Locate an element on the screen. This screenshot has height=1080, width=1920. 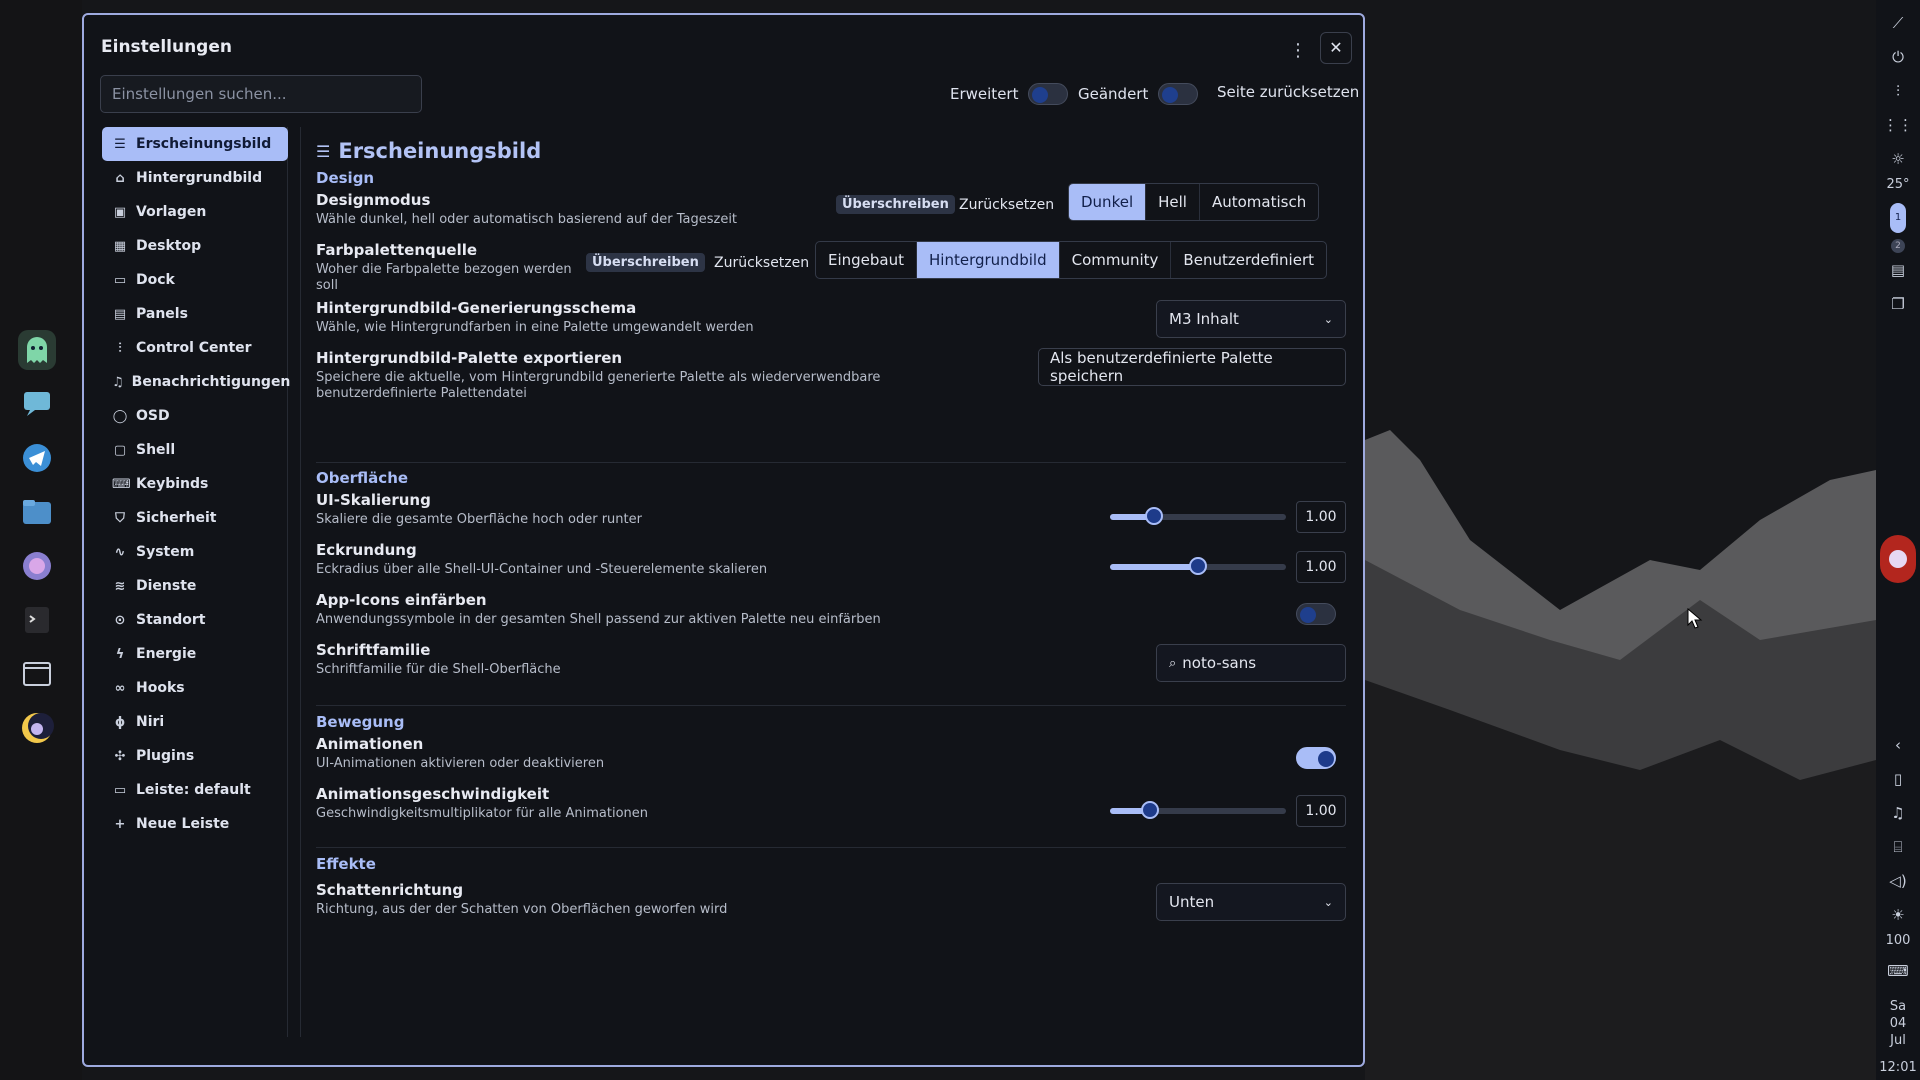
anim-speed-value: 1.00 is located at coordinates (1321, 811).